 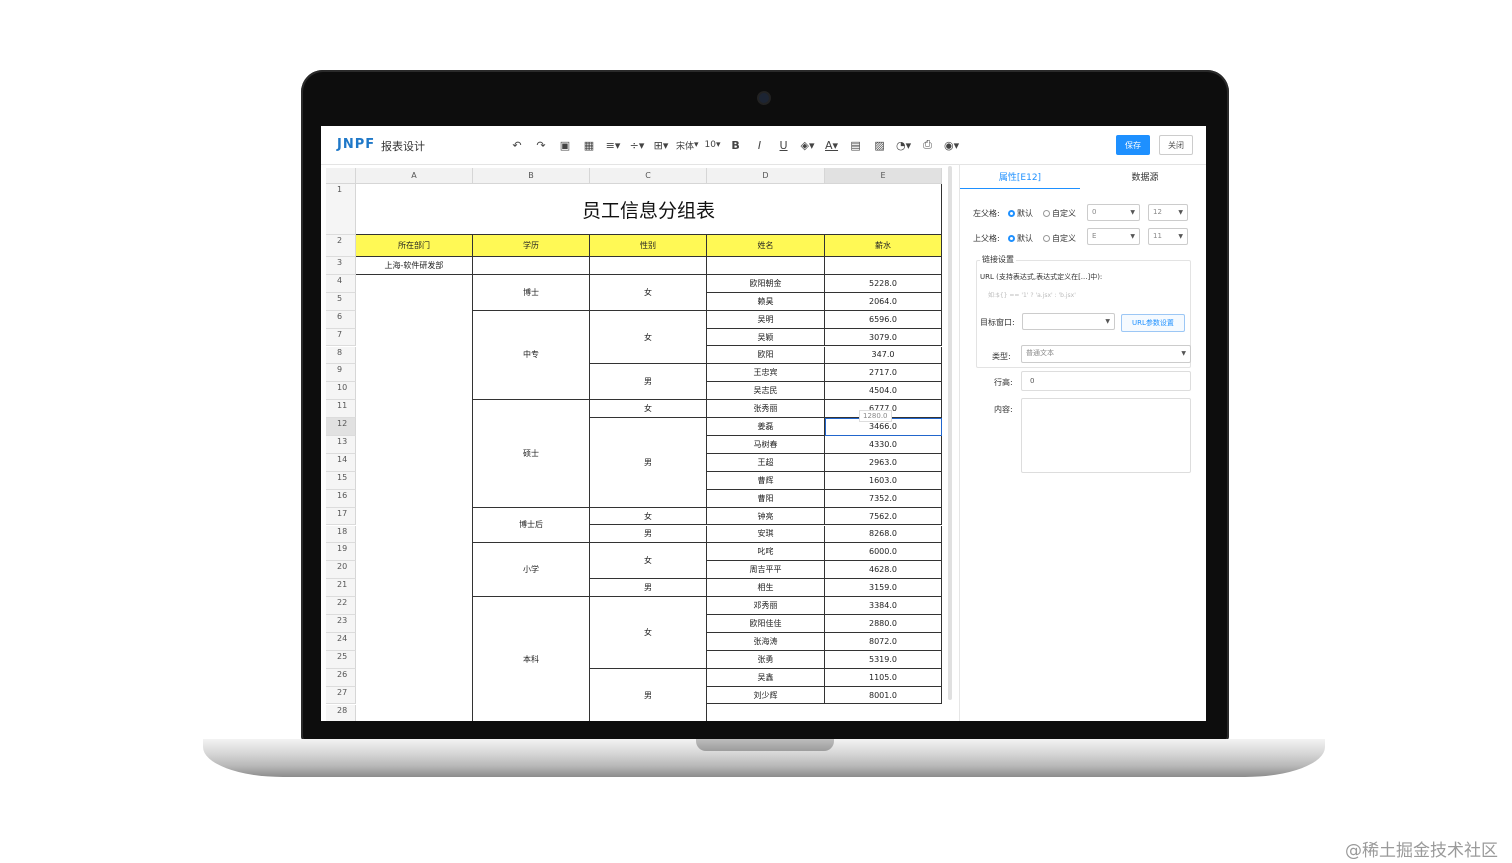 I want to click on salary-cell: 3079.0, so click(x=883, y=337).